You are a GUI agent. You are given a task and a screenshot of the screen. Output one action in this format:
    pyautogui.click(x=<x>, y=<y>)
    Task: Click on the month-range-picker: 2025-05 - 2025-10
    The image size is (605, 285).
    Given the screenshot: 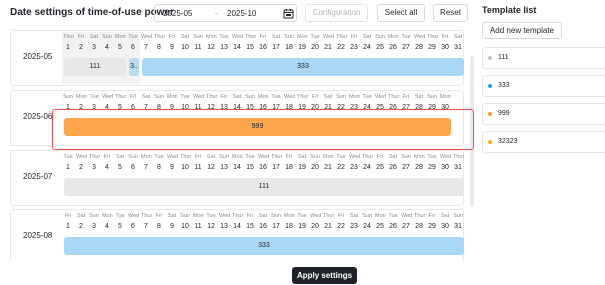 What is the action you would take?
    pyautogui.click(x=225, y=13)
    